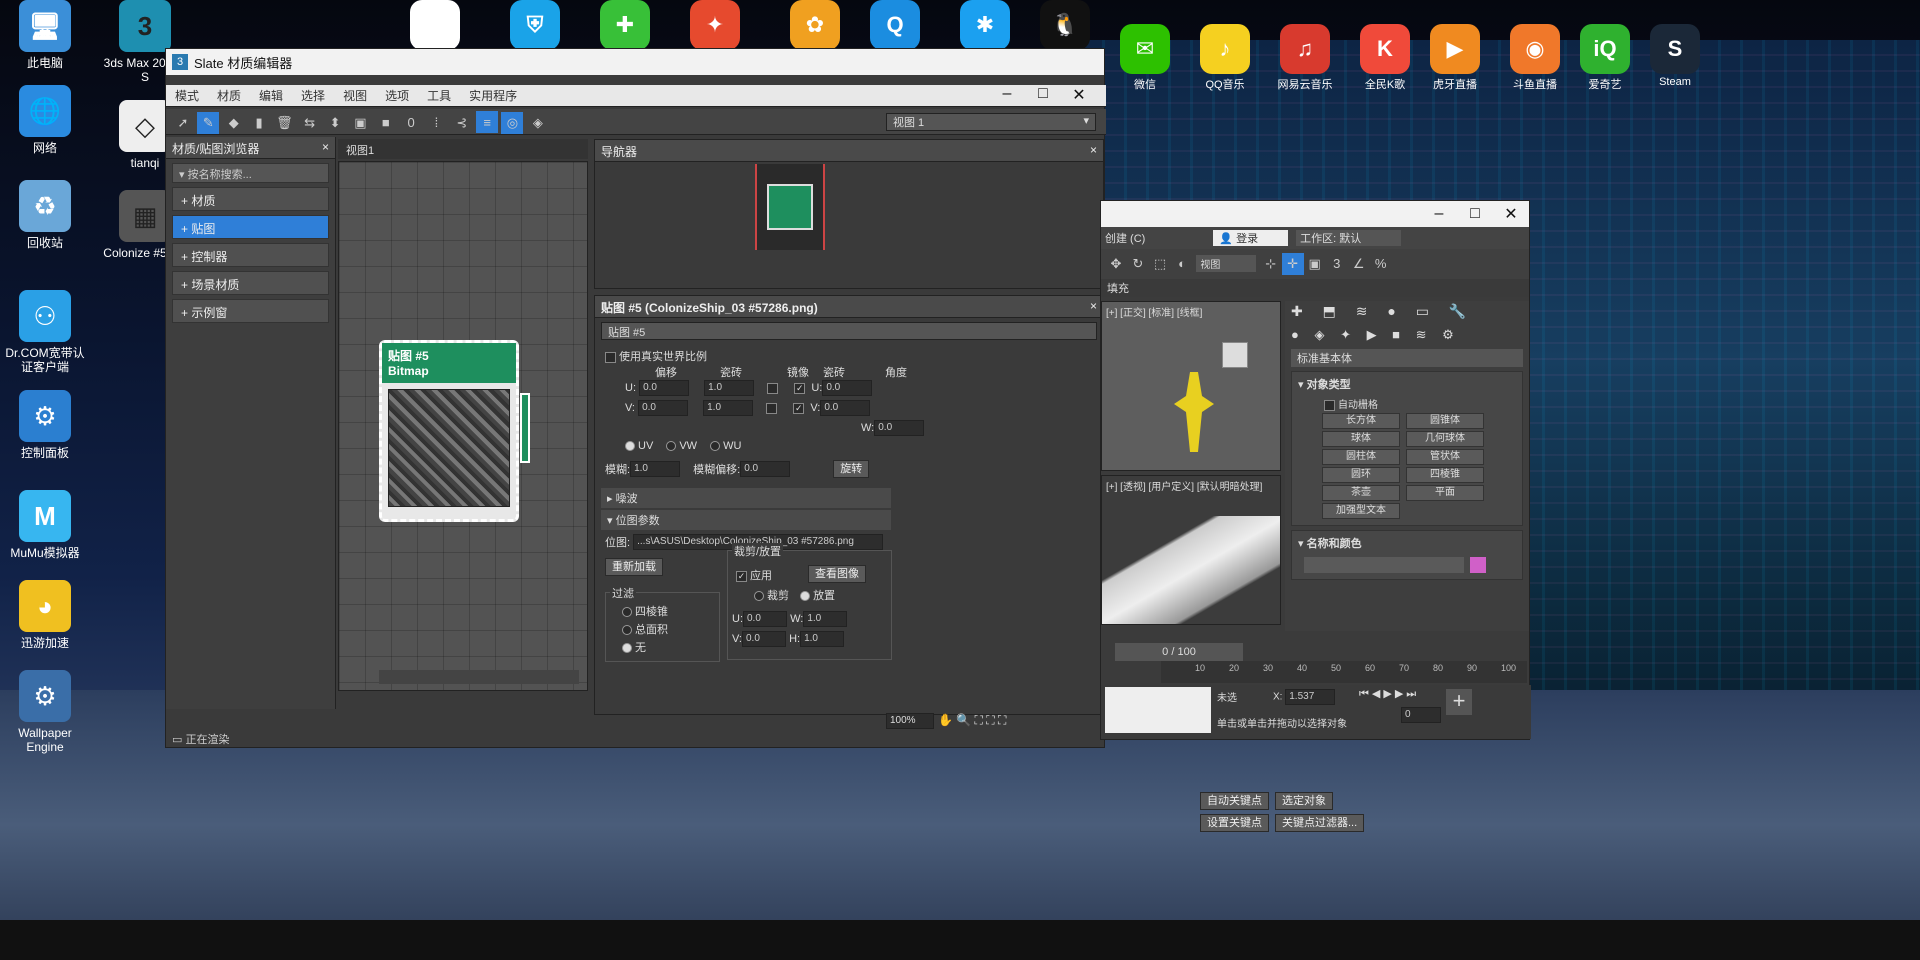 This screenshot has height=960, width=1920. What do you see at coordinates (634, 567) in the screenshot?
I see `reload-button: 重新加载` at bounding box center [634, 567].